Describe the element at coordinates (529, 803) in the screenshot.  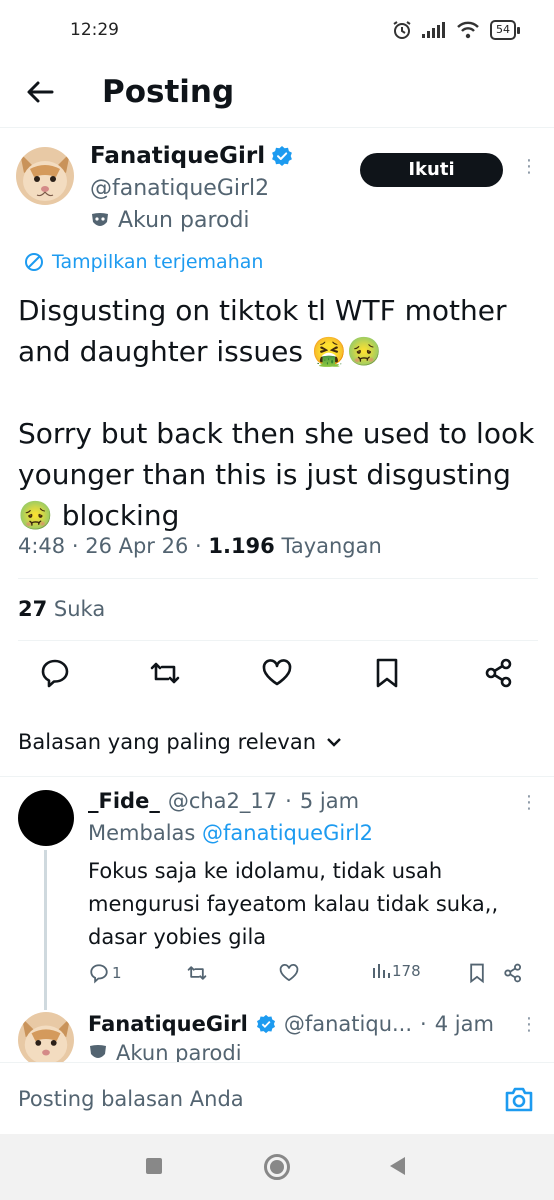
I see `reply-more-options-icon: ⋮` at that location.